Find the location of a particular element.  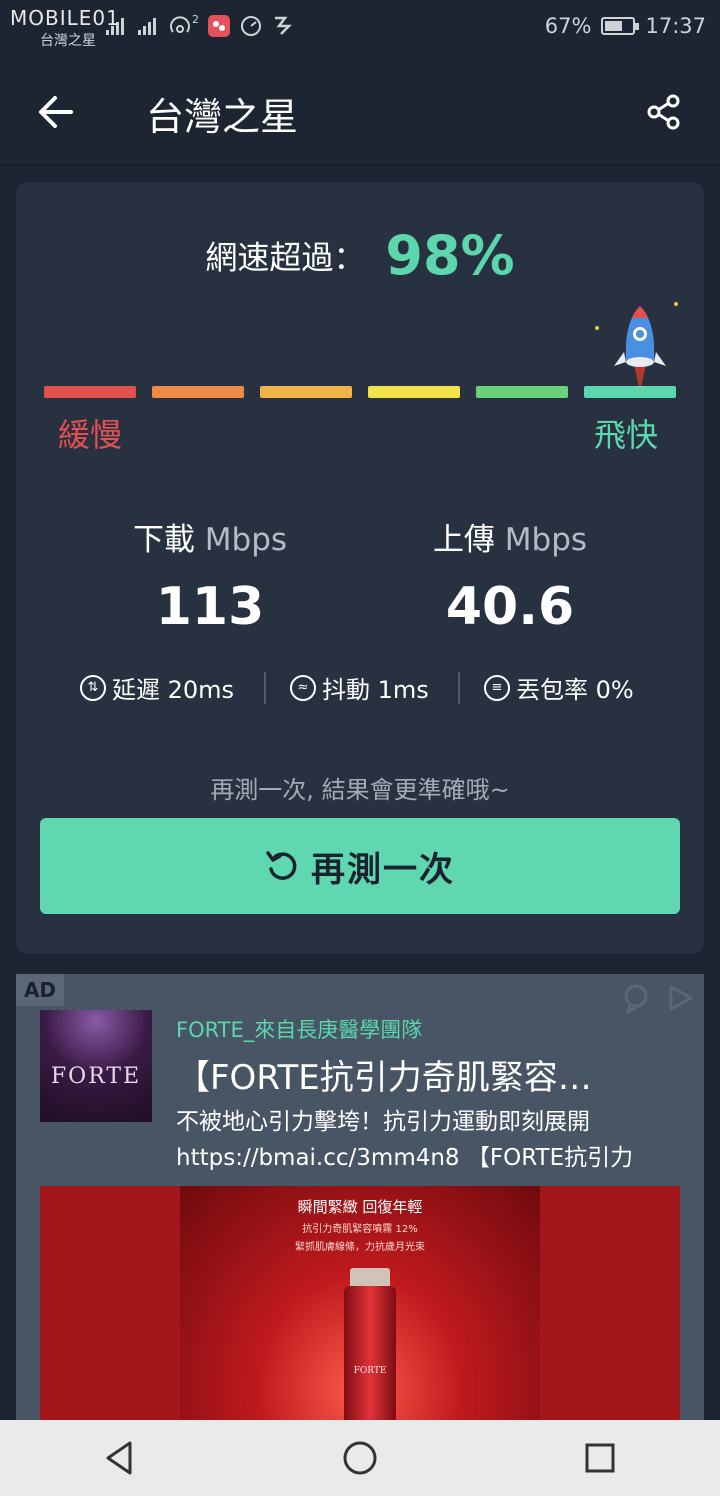

upload-label-row: 上傳 Mbps is located at coordinates (510, 536).